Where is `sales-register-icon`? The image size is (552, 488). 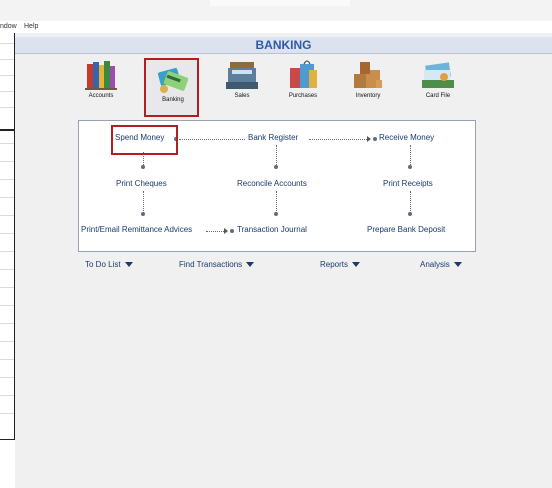
sales-register-icon is located at coordinates (242, 75).